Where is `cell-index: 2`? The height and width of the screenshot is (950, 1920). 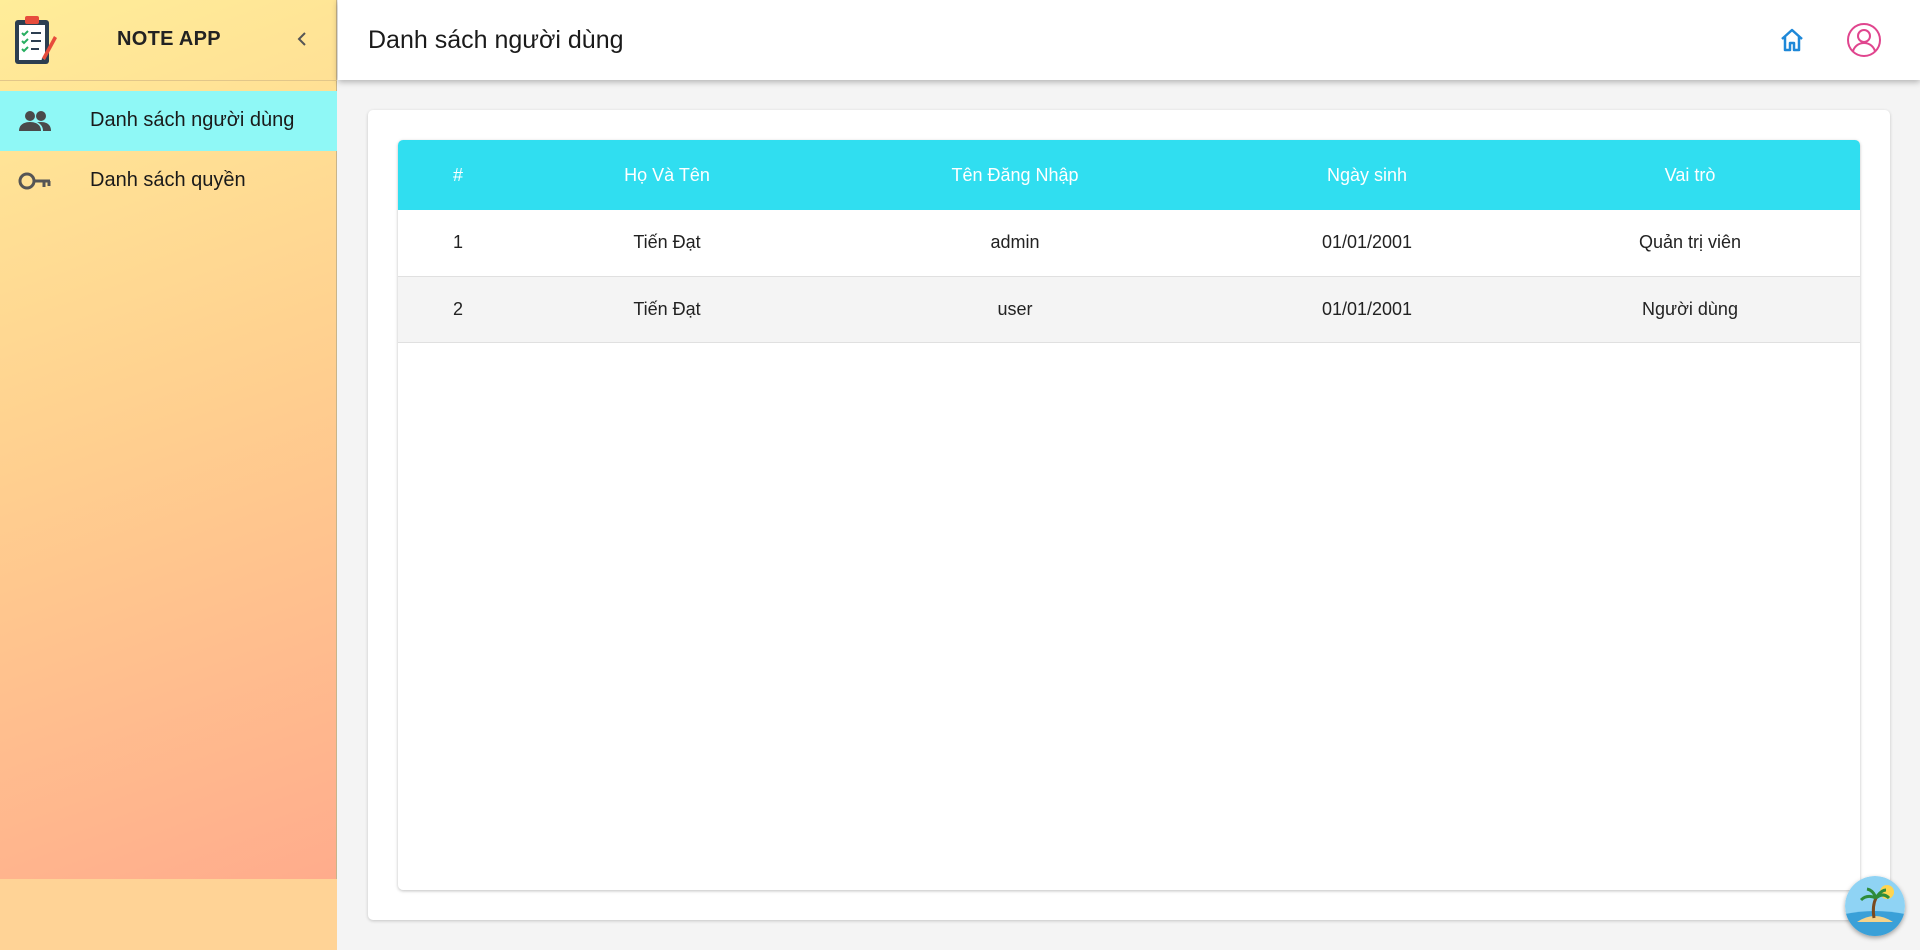
cell-index: 2 is located at coordinates (457, 308).